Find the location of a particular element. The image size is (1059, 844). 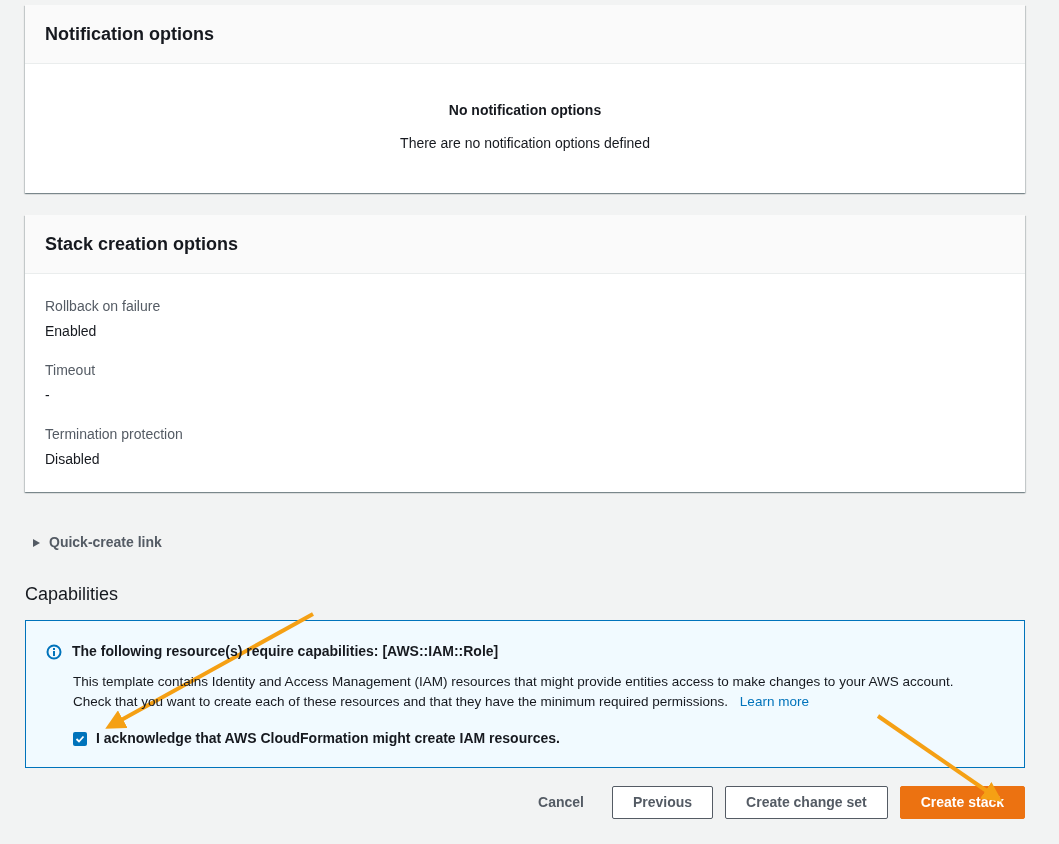

secondary-button: Previous is located at coordinates (662, 802).